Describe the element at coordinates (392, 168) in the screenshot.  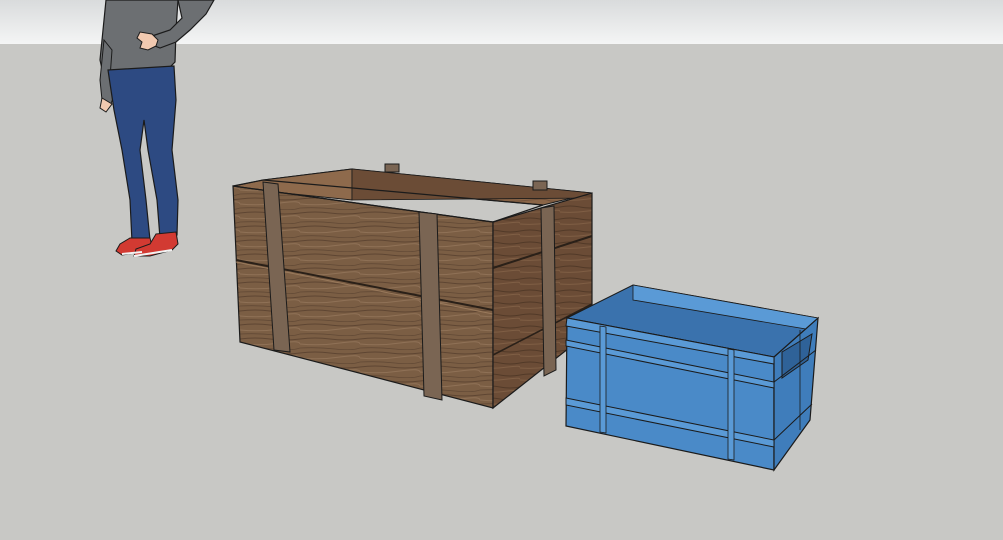
I see `crate-top-lug-left` at that location.